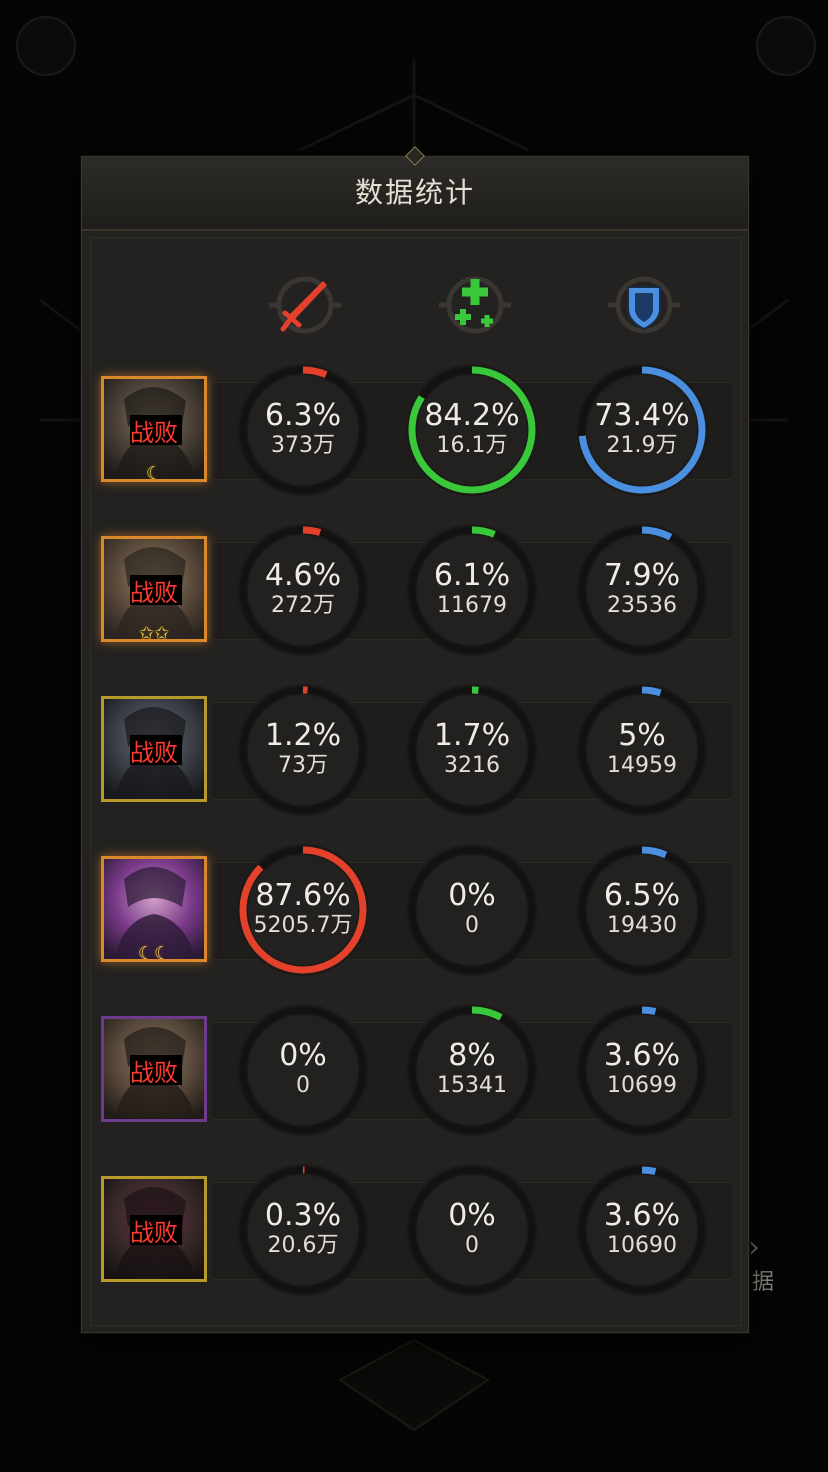  Describe the element at coordinates (154, 632) in the screenshot. I see `star-rank-badge: ✩✩` at that location.